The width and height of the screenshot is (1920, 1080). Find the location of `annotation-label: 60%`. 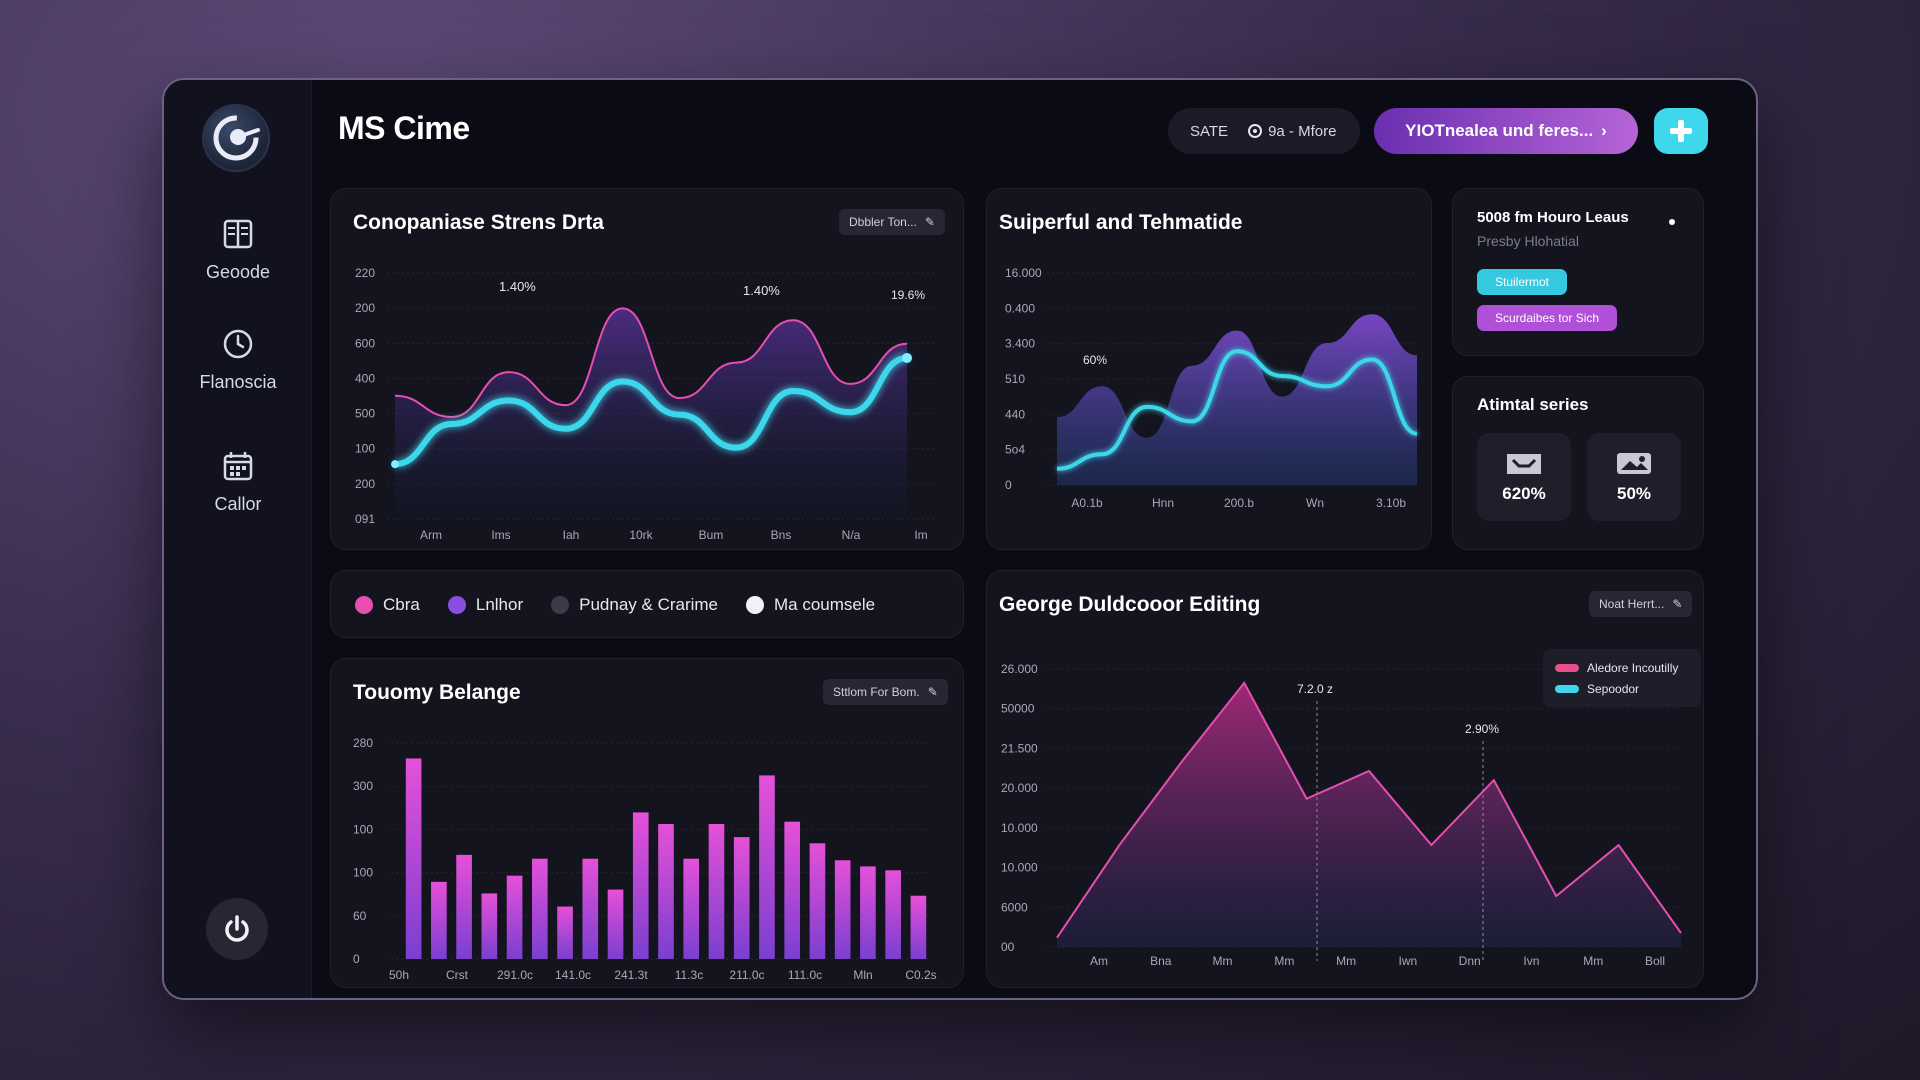

annotation-label: 60% is located at coordinates (1095, 360).